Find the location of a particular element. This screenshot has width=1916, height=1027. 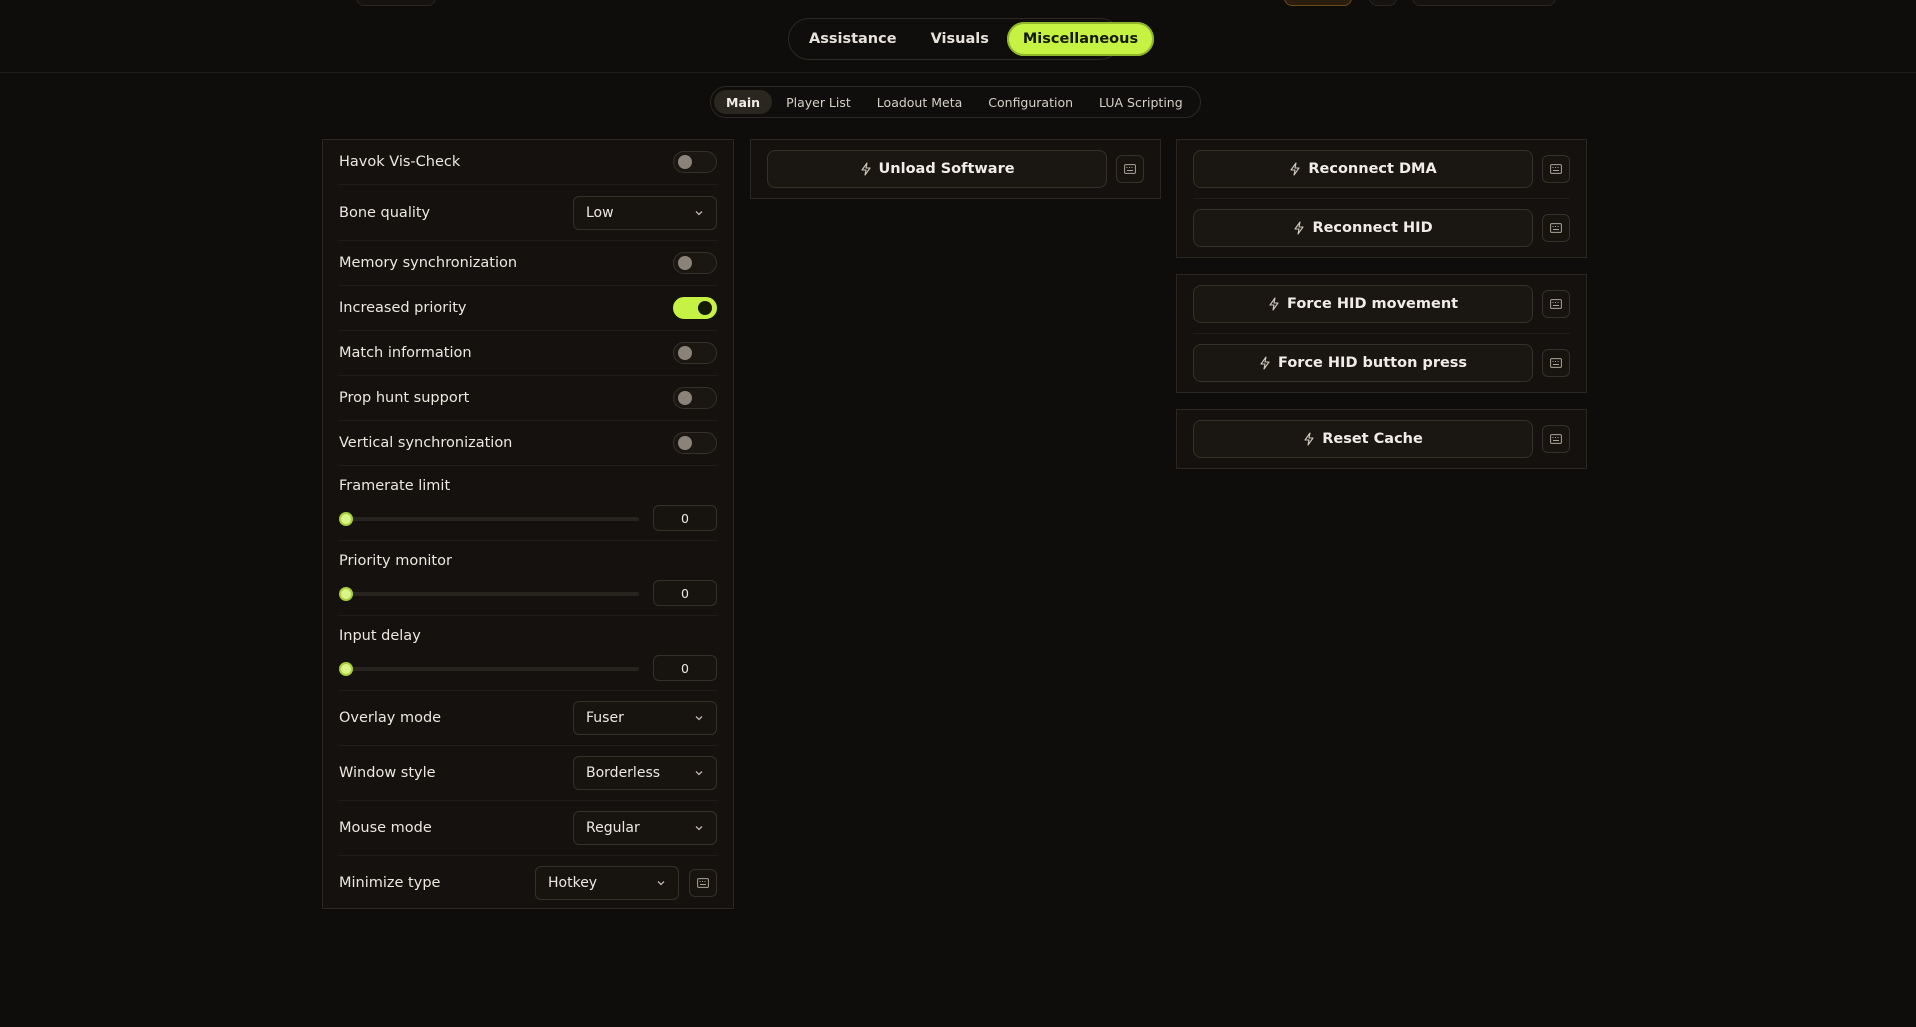

setting-label: Havok Vis-Check is located at coordinates (400, 162).